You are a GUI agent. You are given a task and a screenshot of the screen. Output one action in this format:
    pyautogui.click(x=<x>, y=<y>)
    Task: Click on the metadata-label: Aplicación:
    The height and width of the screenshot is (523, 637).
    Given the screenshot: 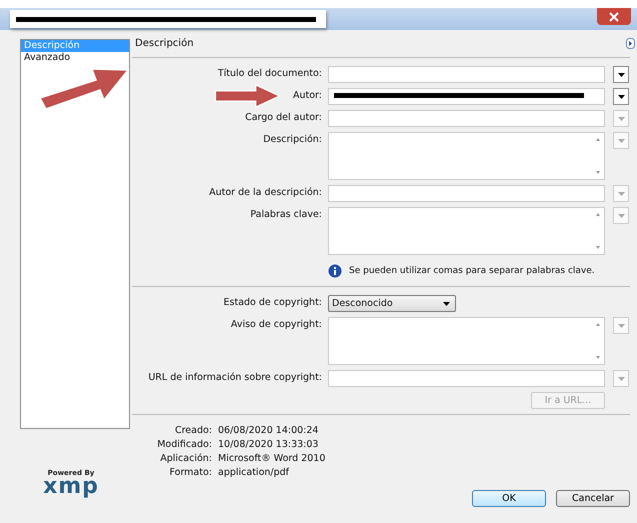 What is the action you would take?
    pyautogui.click(x=185, y=458)
    